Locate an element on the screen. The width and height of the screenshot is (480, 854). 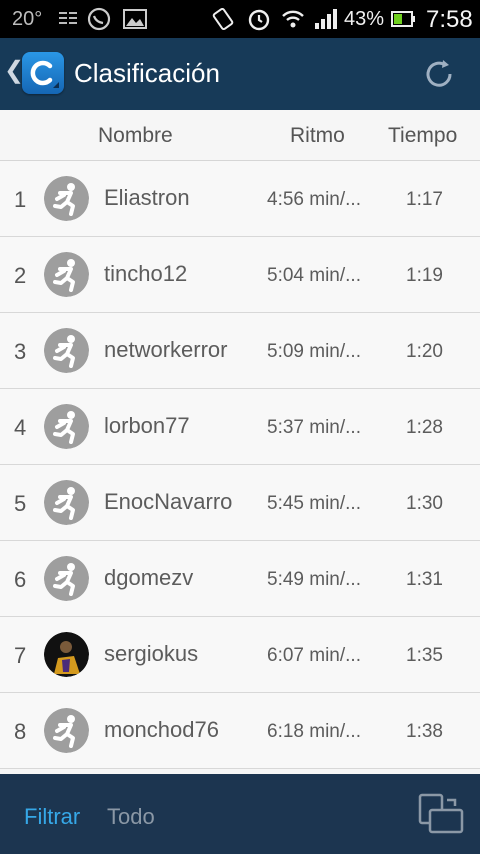
page-title: Clasificación is located at coordinates (147, 73).